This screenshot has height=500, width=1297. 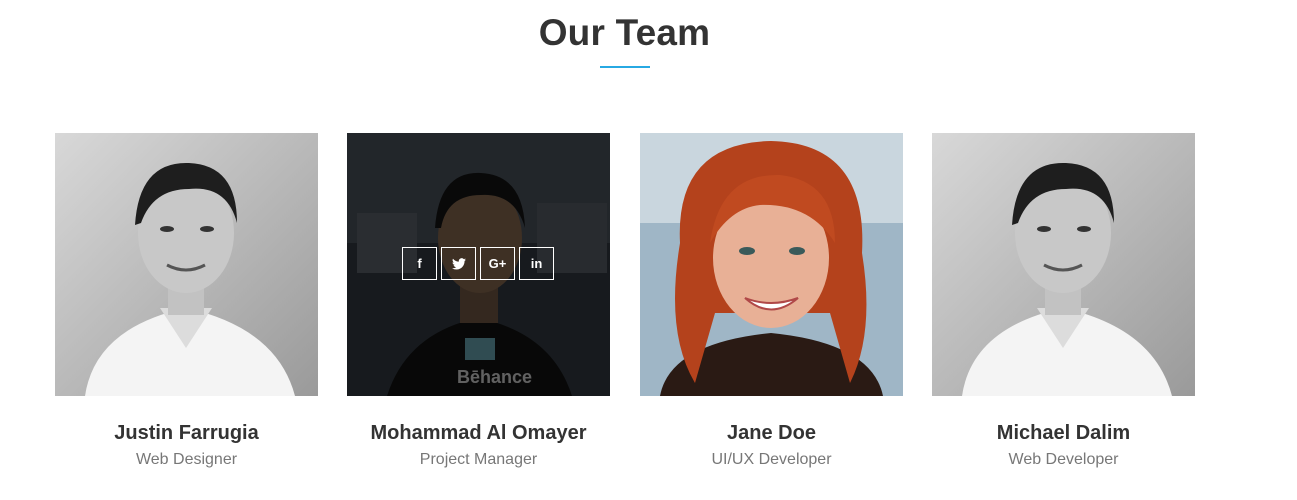 I want to click on social-links: f G+ in, so click(x=478, y=263).